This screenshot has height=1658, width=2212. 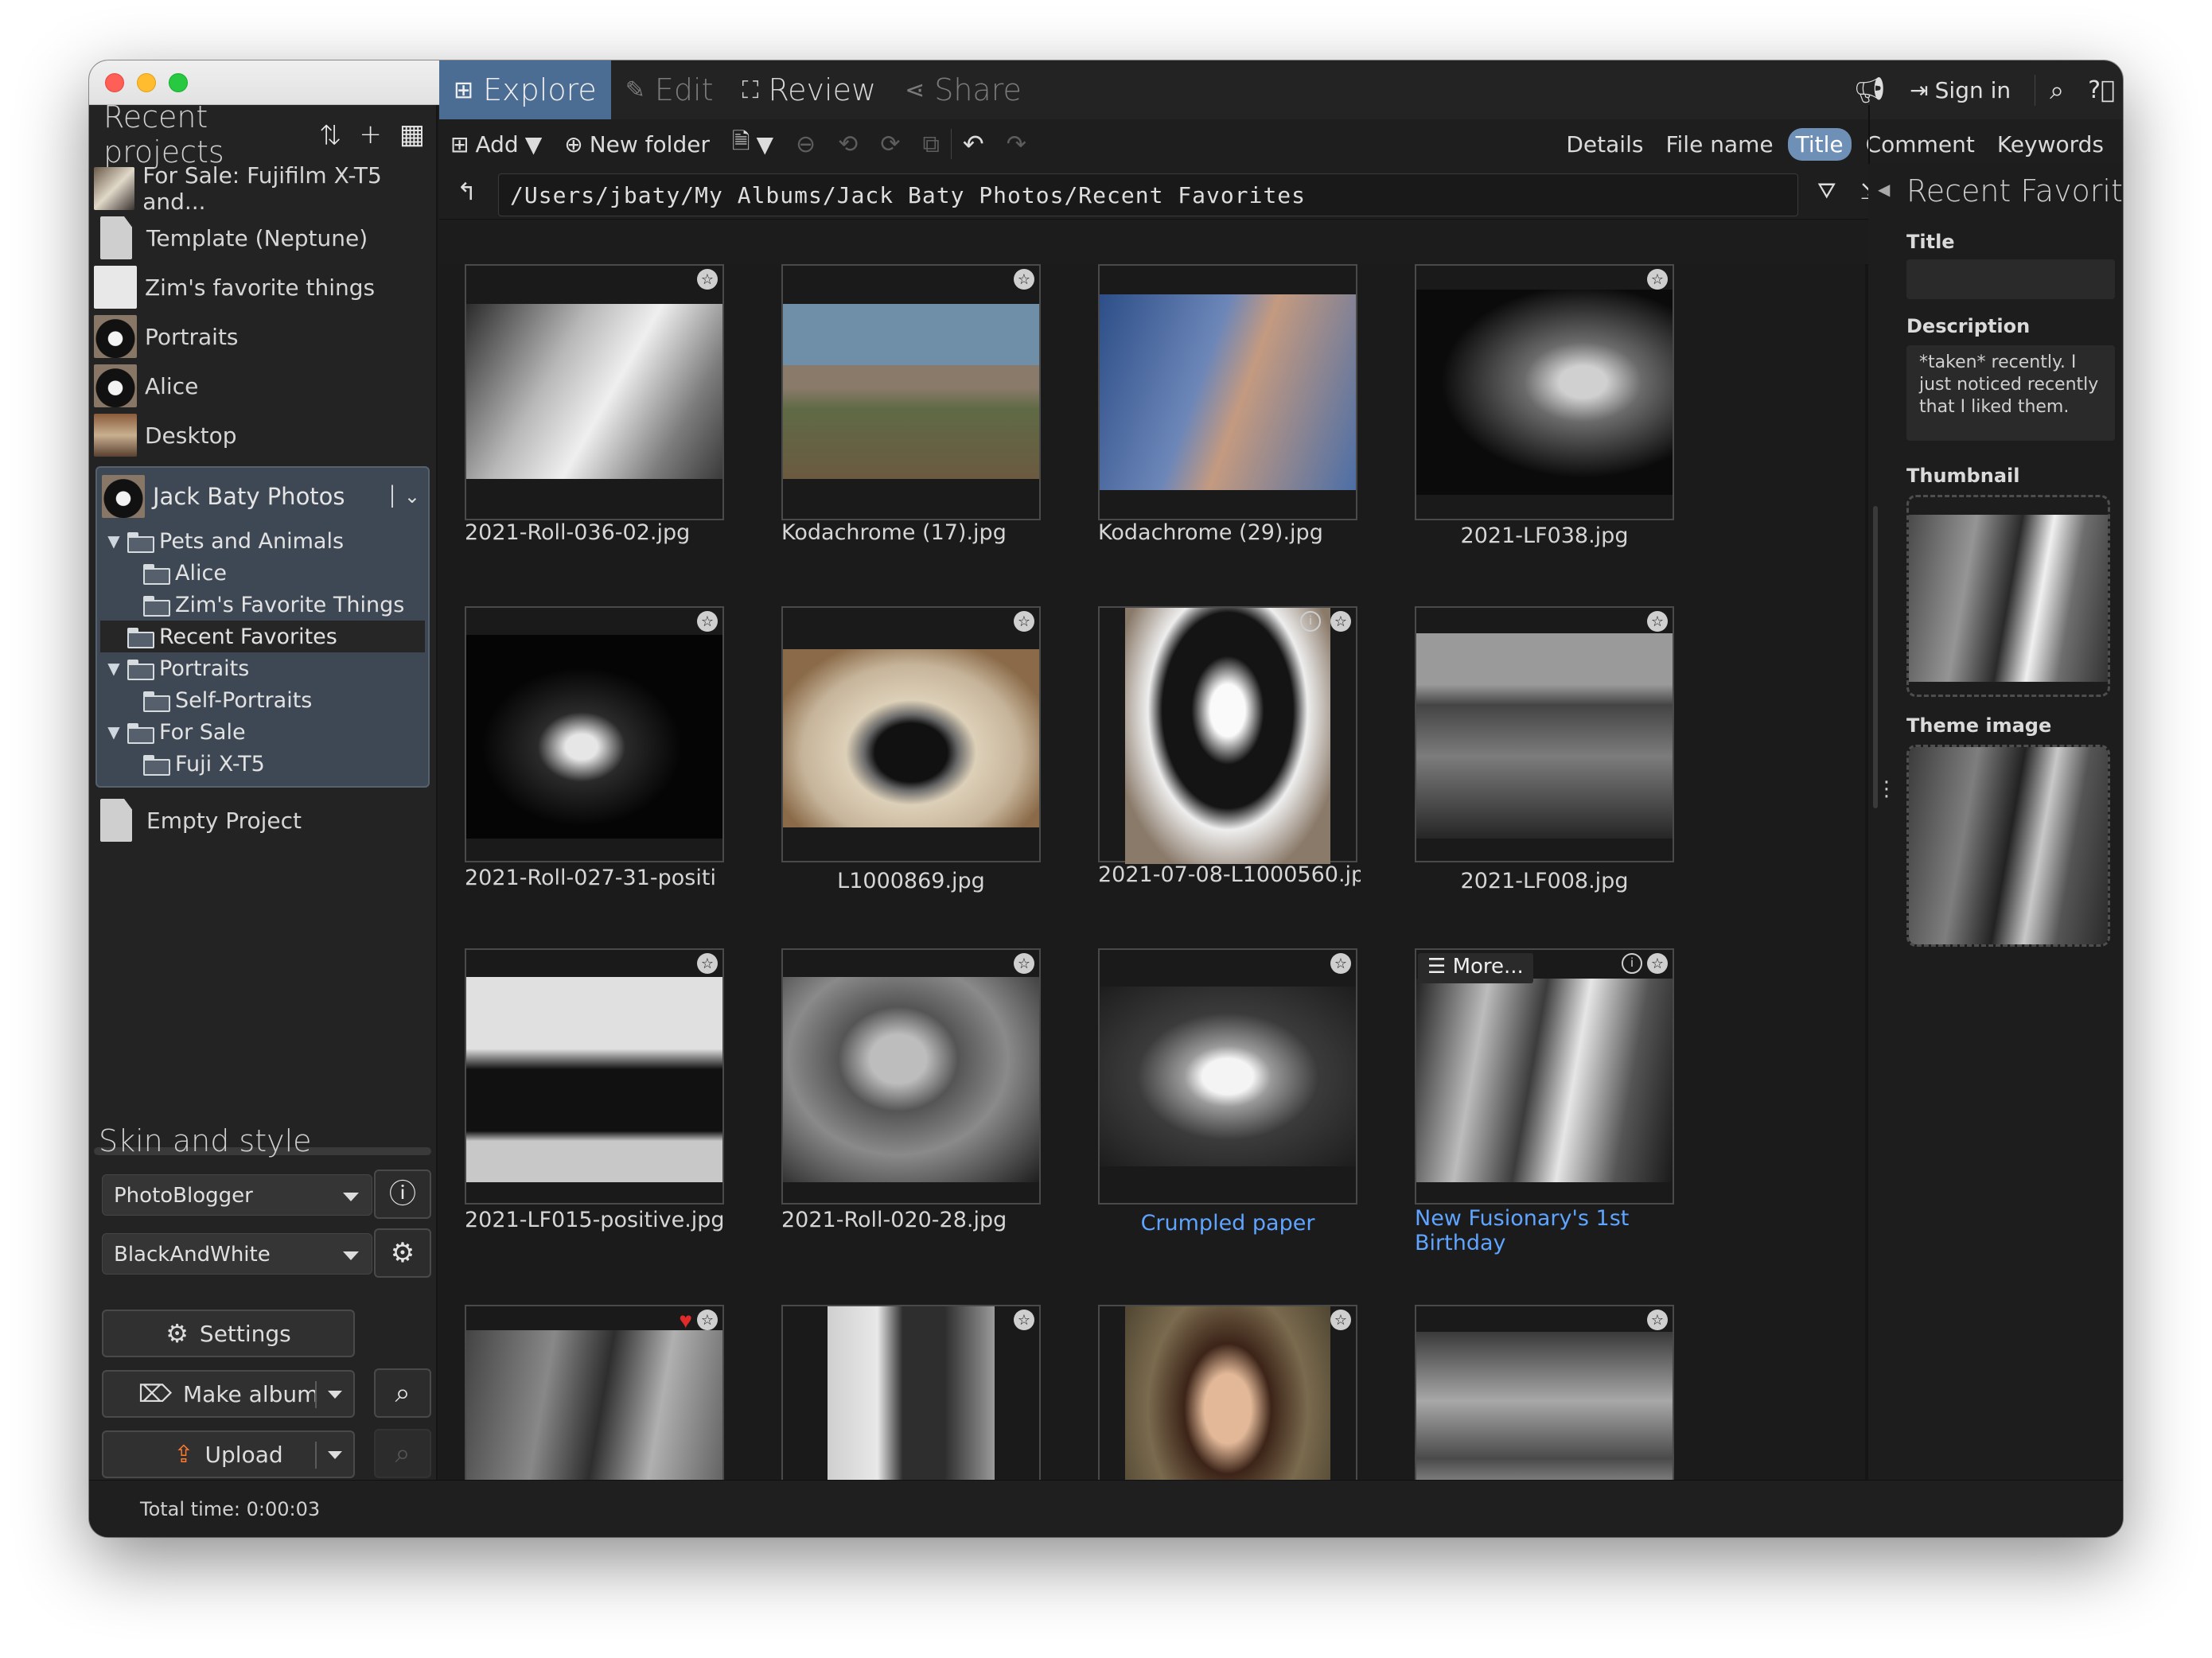 I want to click on copy-icon: ⧉, so click(x=931, y=144).